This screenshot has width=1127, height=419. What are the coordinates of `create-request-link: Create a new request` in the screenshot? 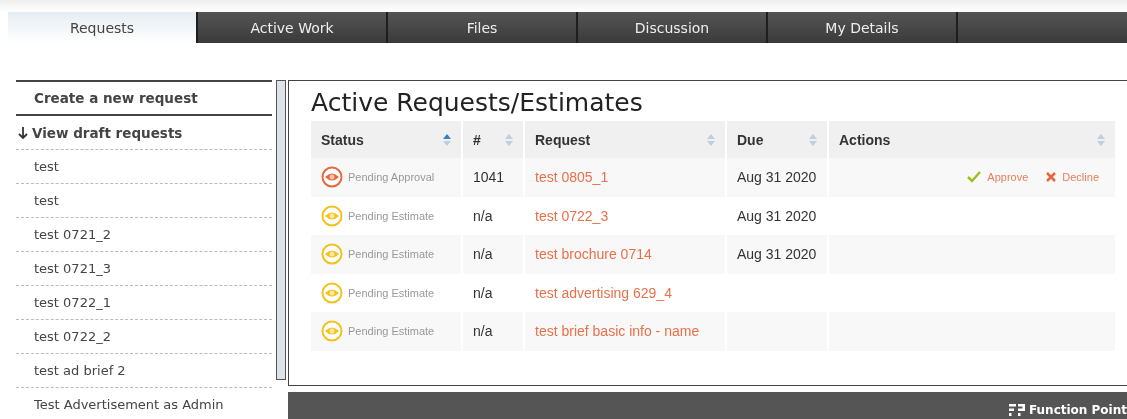 It's located at (144, 99).